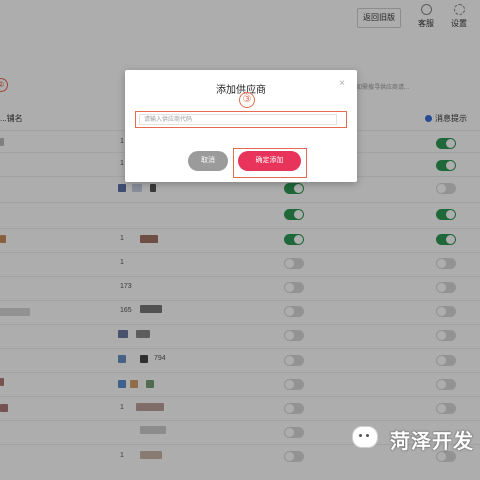  I want to click on cancel-button: 取消, so click(208, 161).